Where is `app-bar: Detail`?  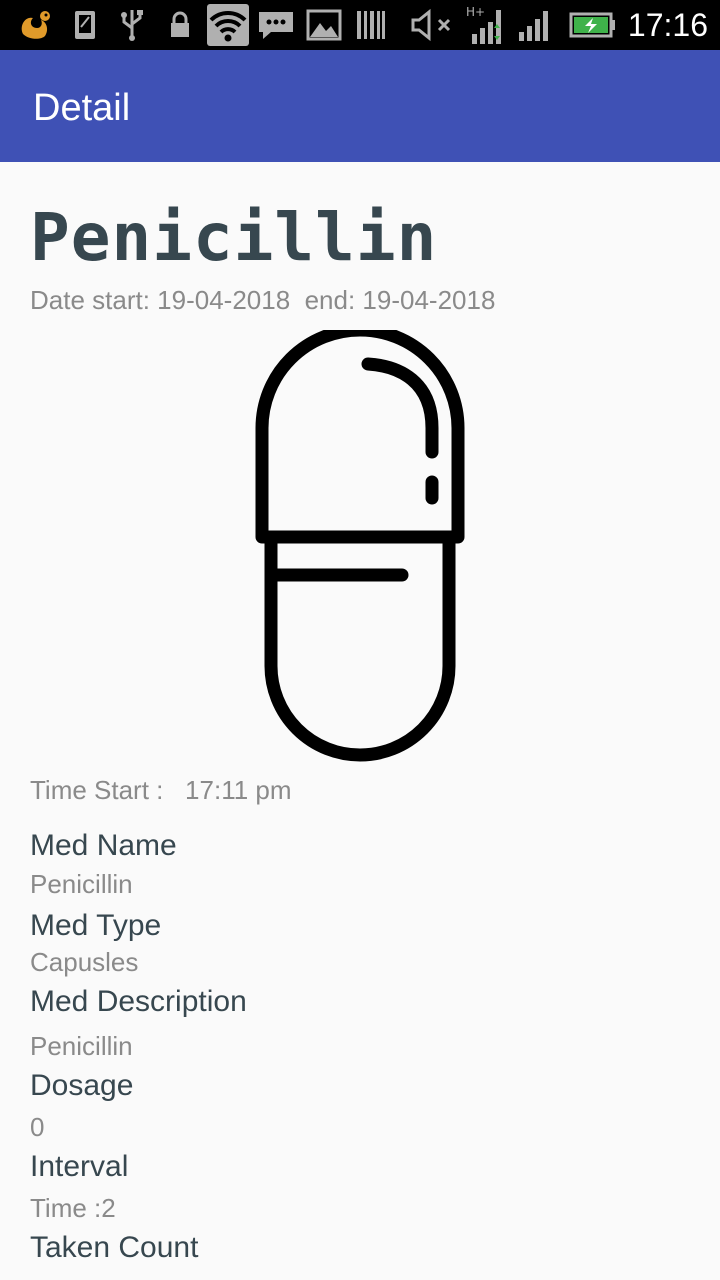
app-bar: Detail is located at coordinates (360, 106).